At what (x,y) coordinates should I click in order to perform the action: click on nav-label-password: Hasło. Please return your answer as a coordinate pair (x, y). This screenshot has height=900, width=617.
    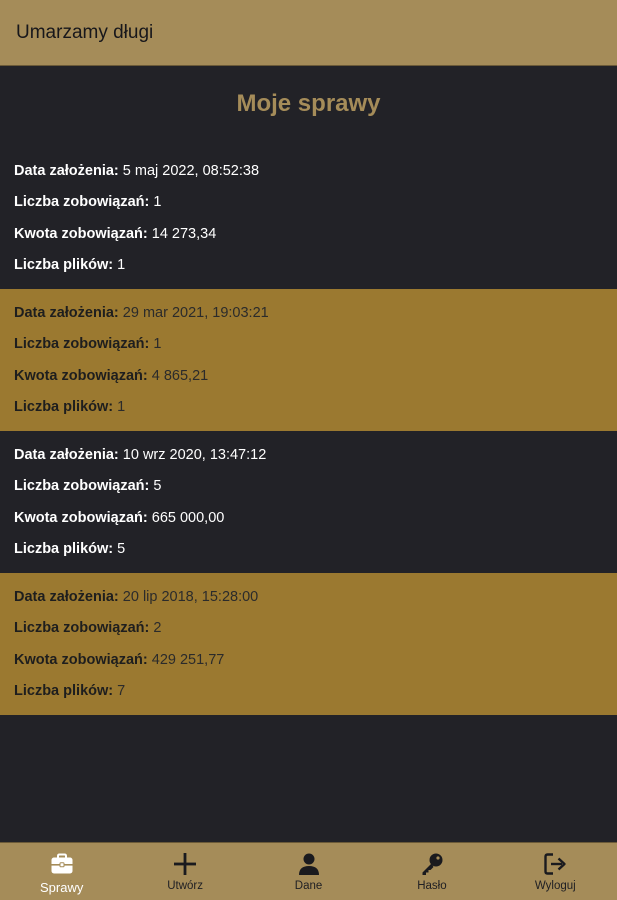
    Looking at the image, I should click on (432, 886).